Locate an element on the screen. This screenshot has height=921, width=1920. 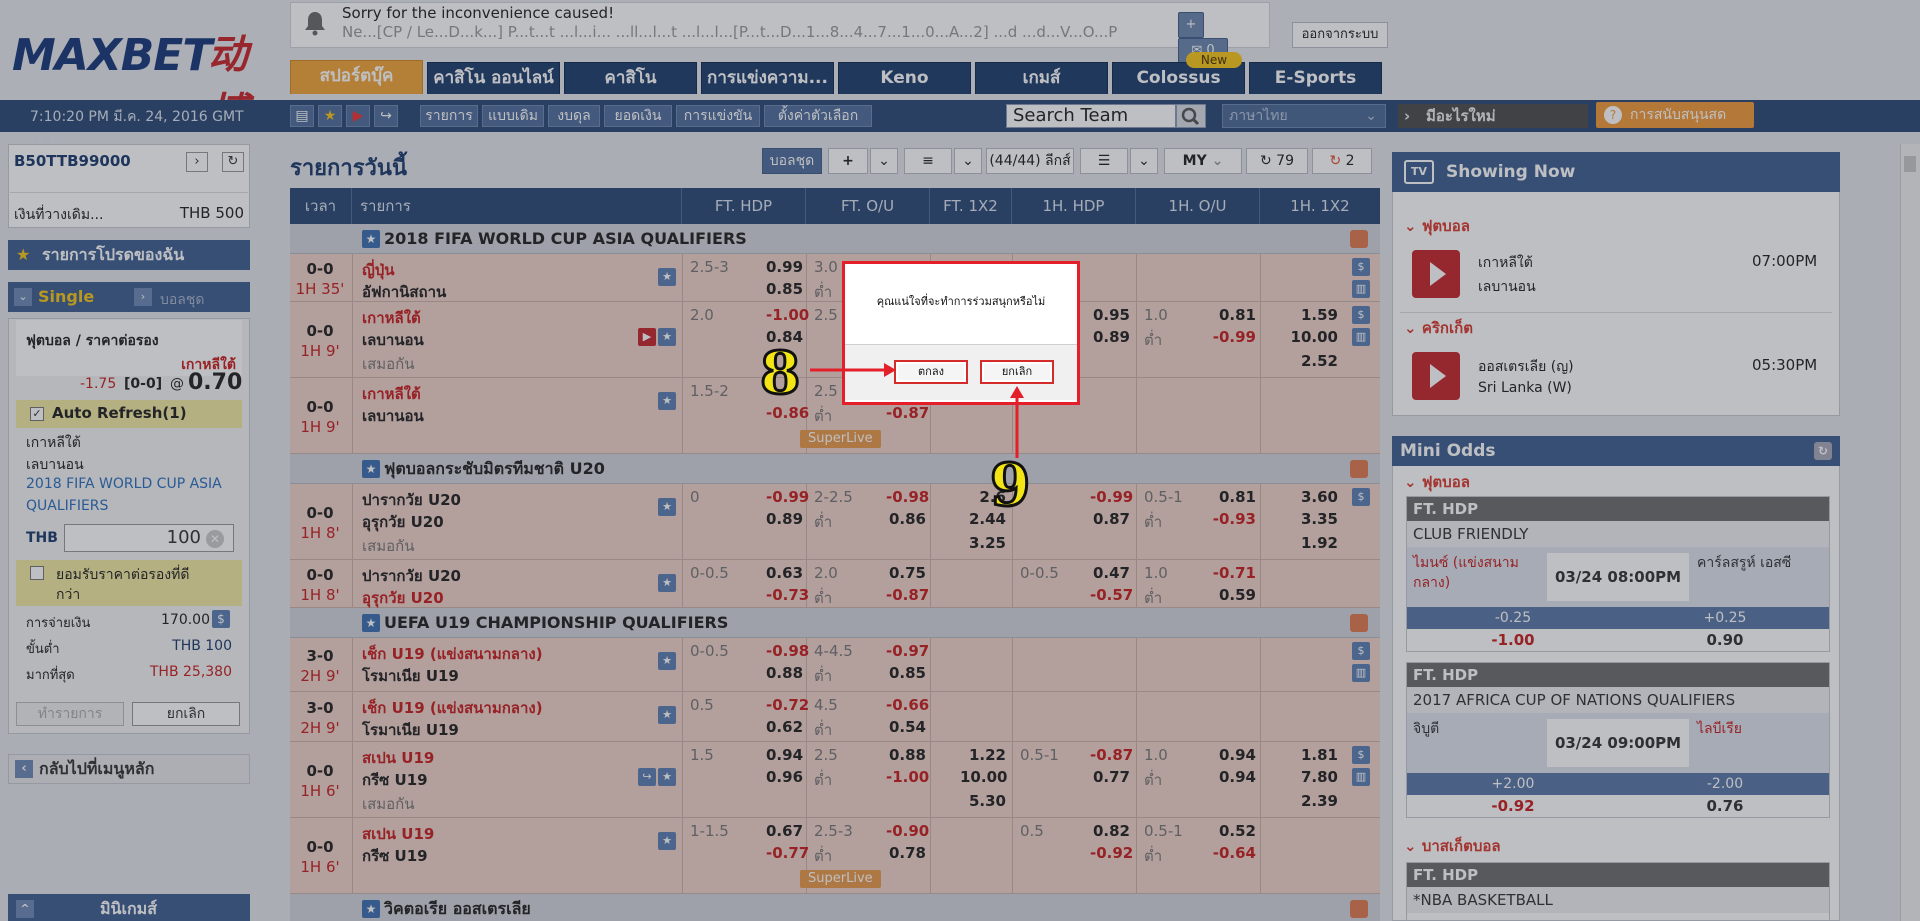
arrow-annotation-ok is located at coordinates (853, 370).